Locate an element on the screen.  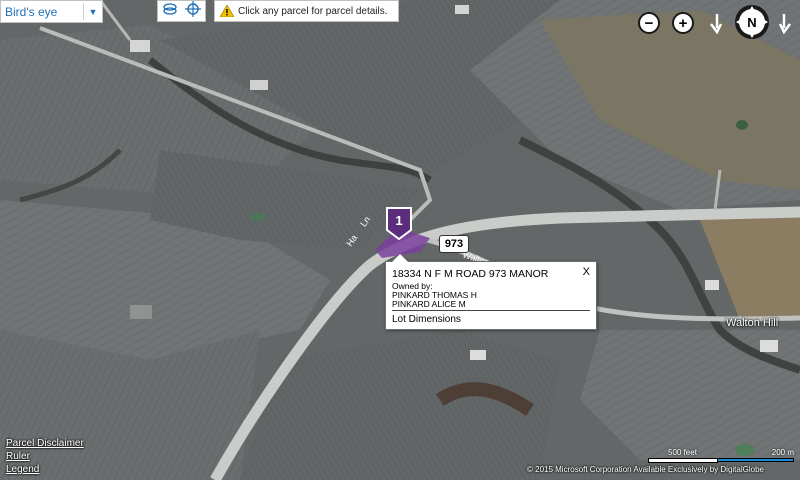
map-style-dropdown: Bird's eye ▼ is located at coordinates (51, 11).